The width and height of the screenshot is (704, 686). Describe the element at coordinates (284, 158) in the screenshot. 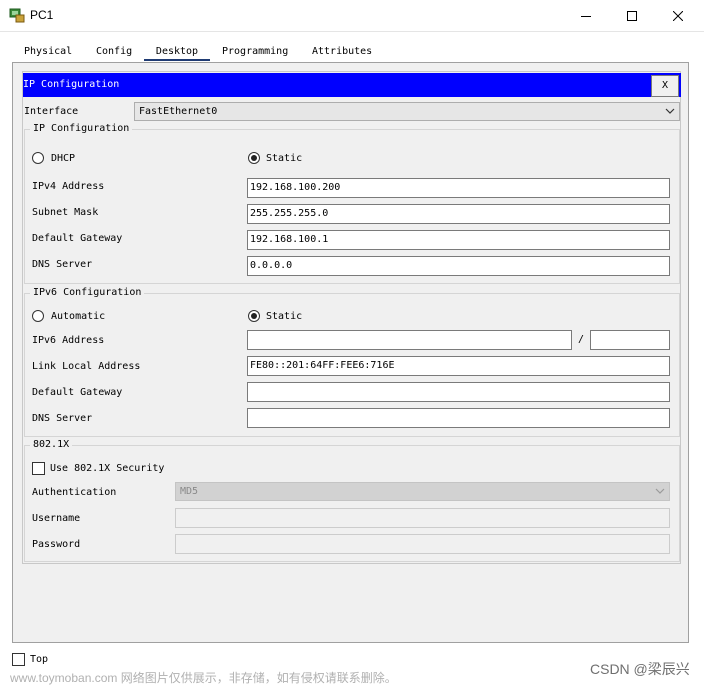

I see `ipv4-static-label: Static` at that location.